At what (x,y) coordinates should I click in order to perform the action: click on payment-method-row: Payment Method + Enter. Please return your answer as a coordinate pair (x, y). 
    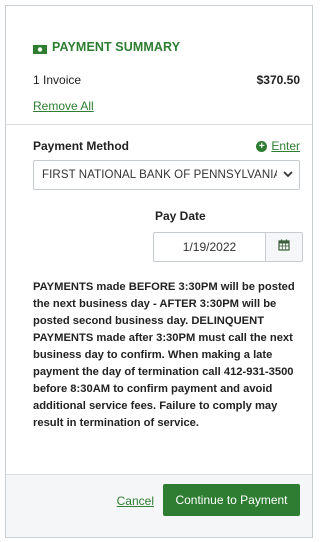
    Looking at the image, I should click on (166, 146).